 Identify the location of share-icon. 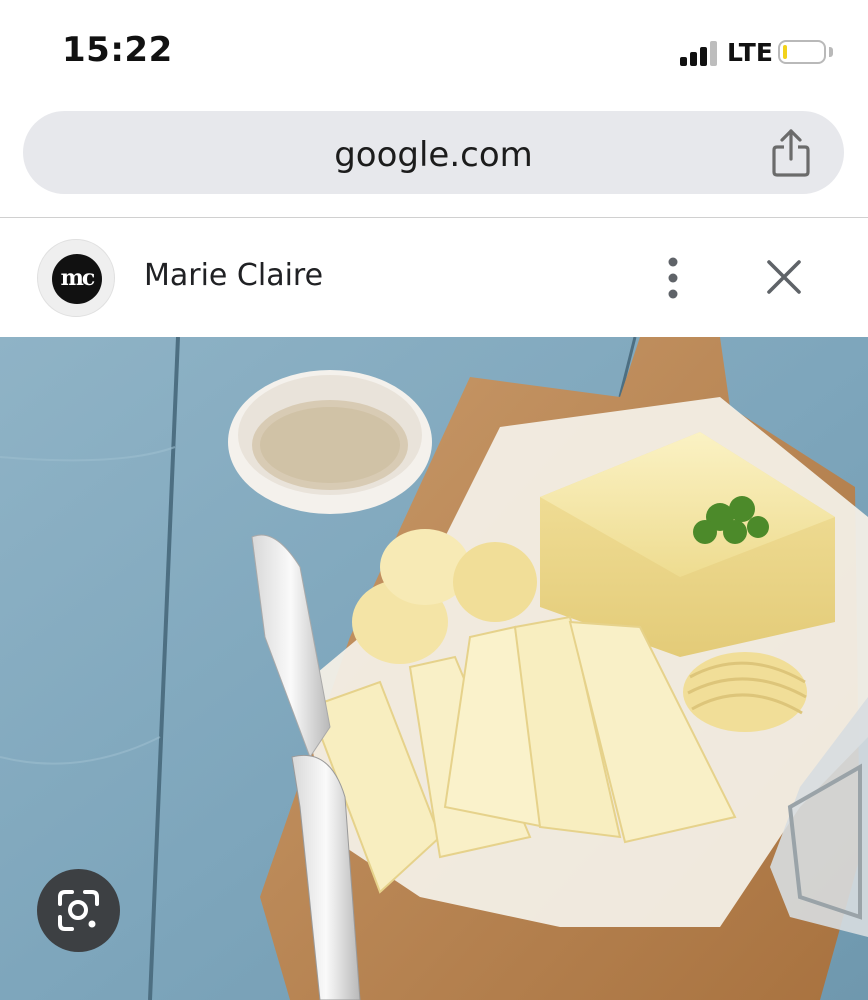
(791, 153).